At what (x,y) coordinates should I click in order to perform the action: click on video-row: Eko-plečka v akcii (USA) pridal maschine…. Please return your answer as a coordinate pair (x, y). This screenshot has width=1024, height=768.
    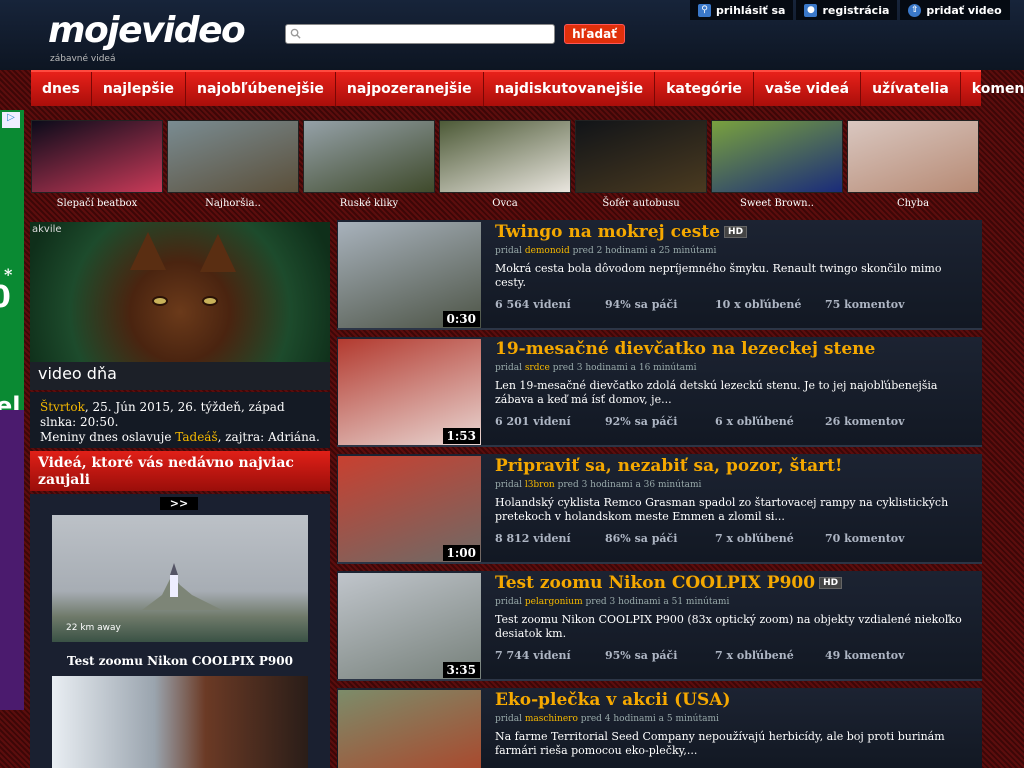
    Looking at the image, I should click on (659, 728).